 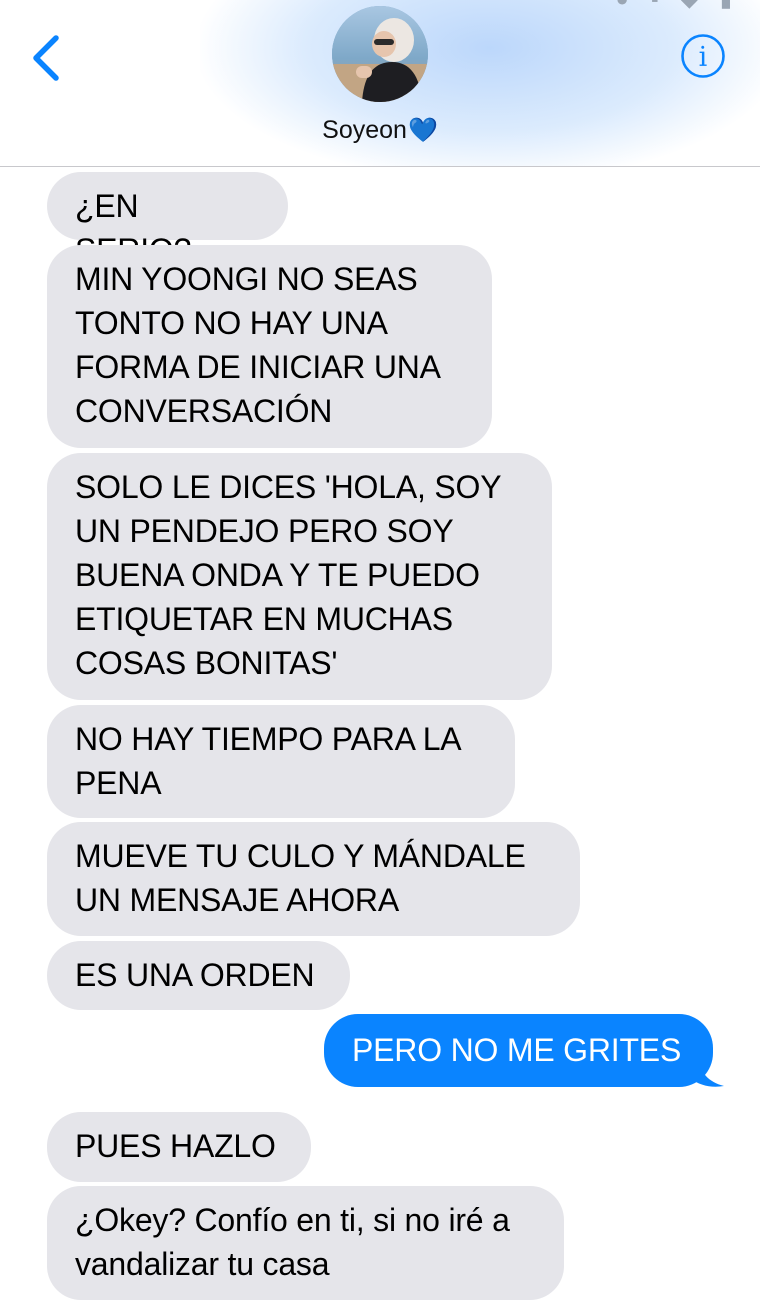 What do you see at coordinates (167, 220) in the screenshot?
I see `message-bubble-incoming: ¿EN SERIO?` at bounding box center [167, 220].